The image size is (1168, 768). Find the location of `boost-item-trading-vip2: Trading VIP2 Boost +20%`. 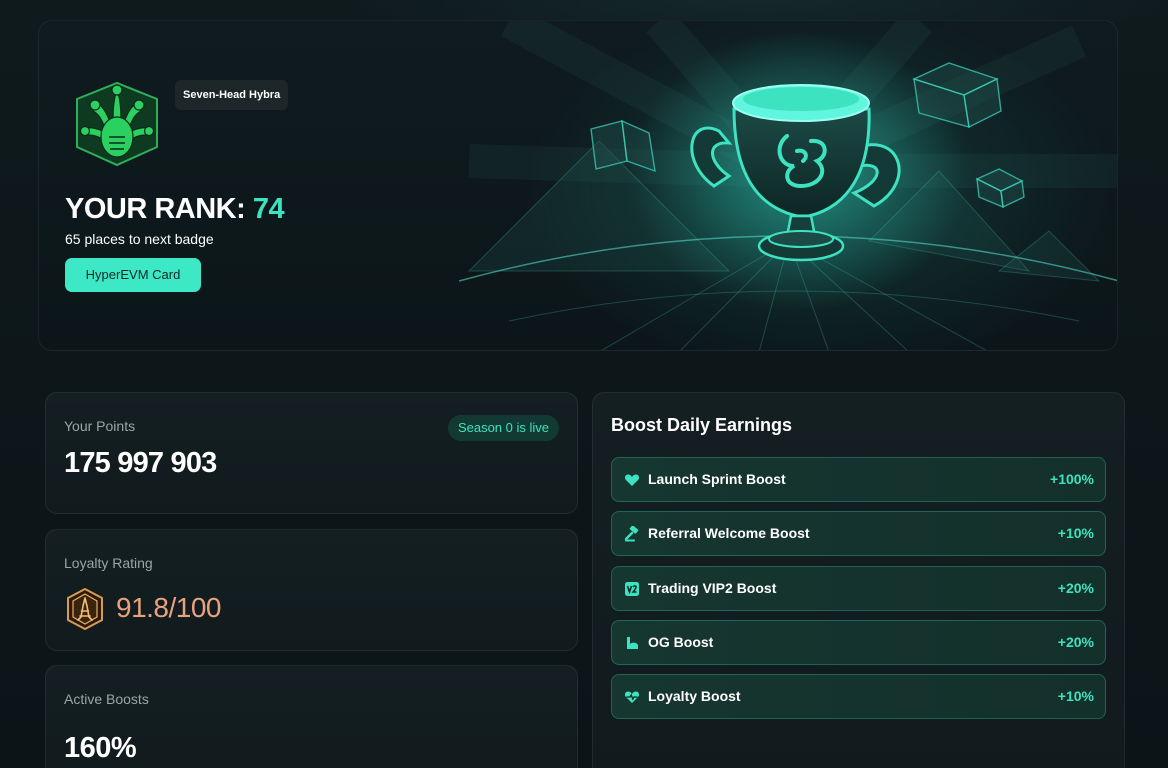

boost-item-trading-vip2: Trading VIP2 Boost +20% is located at coordinates (858, 588).